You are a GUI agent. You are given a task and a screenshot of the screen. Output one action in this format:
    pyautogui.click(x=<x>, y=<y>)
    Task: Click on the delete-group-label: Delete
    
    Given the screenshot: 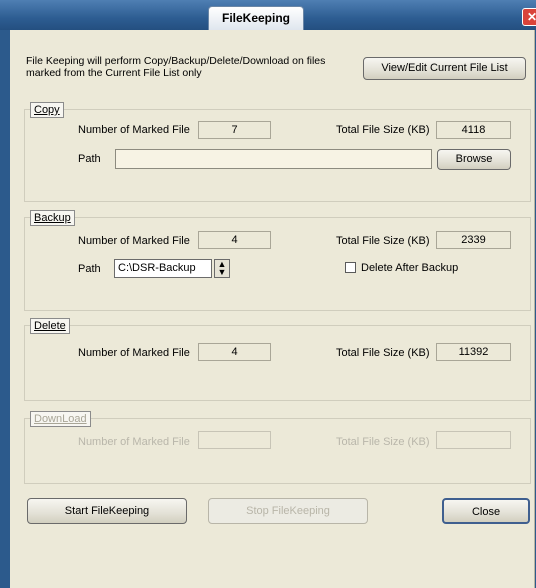 What is the action you would take?
    pyautogui.click(x=50, y=326)
    